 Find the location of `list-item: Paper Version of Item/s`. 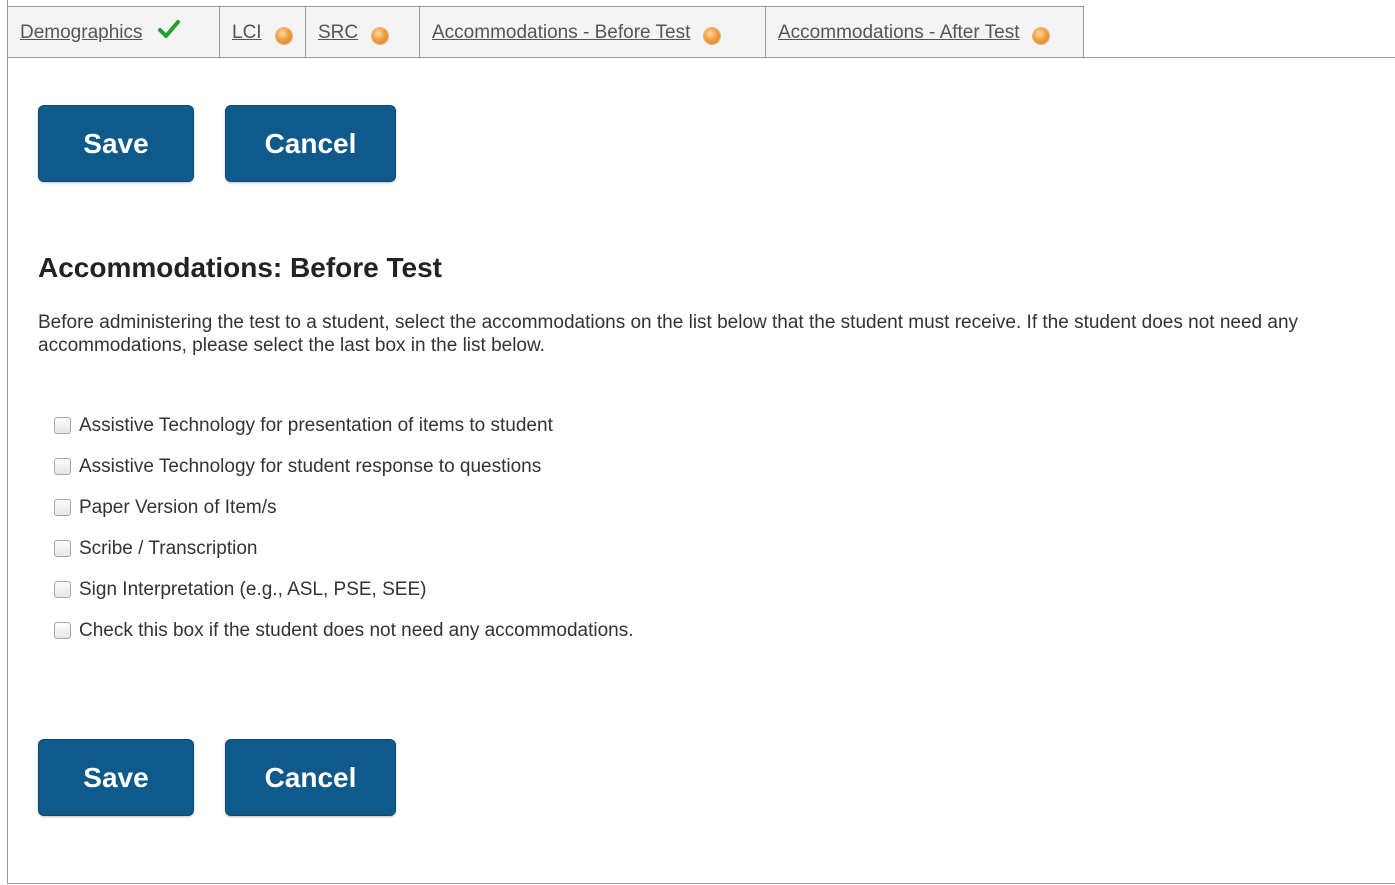

list-item: Paper Version of Item/s is located at coordinates (344, 507).